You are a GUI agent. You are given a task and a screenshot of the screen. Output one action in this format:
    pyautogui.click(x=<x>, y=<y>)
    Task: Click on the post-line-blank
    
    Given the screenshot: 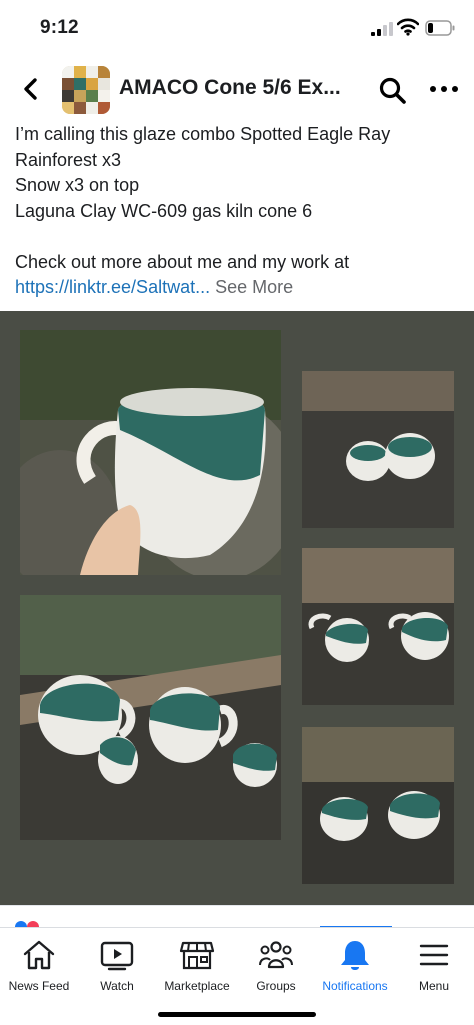 What is the action you would take?
    pyautogui.click(x=240, y=237)
    